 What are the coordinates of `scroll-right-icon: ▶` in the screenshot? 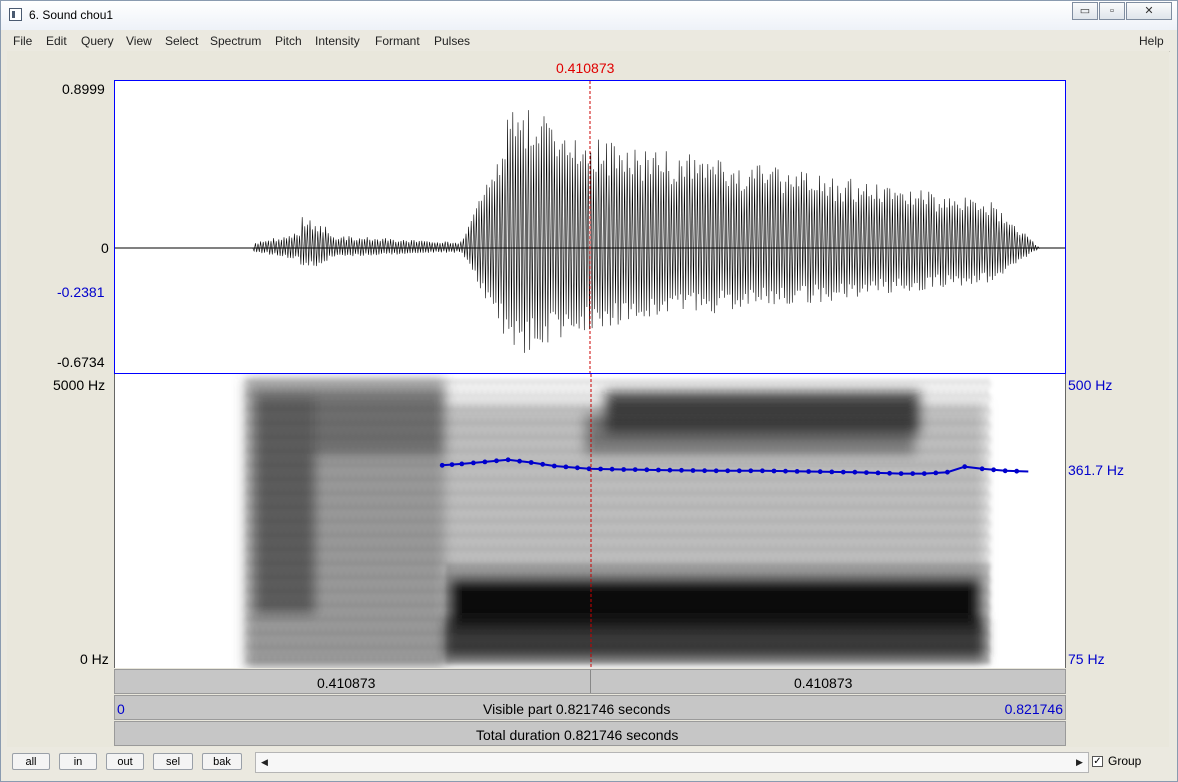 It's located at (1079, 762).